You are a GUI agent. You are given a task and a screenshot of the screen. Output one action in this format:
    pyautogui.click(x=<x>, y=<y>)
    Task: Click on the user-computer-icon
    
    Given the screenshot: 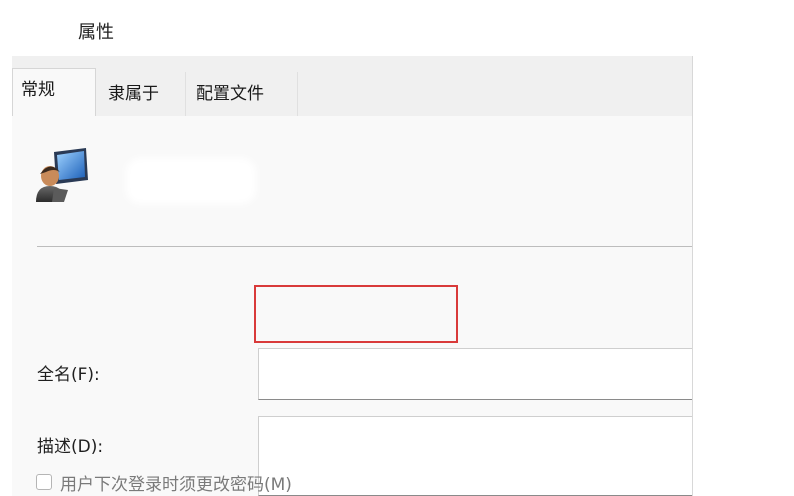 What is the action you would take?
    pyautogui.click(x=64, y=175)
    